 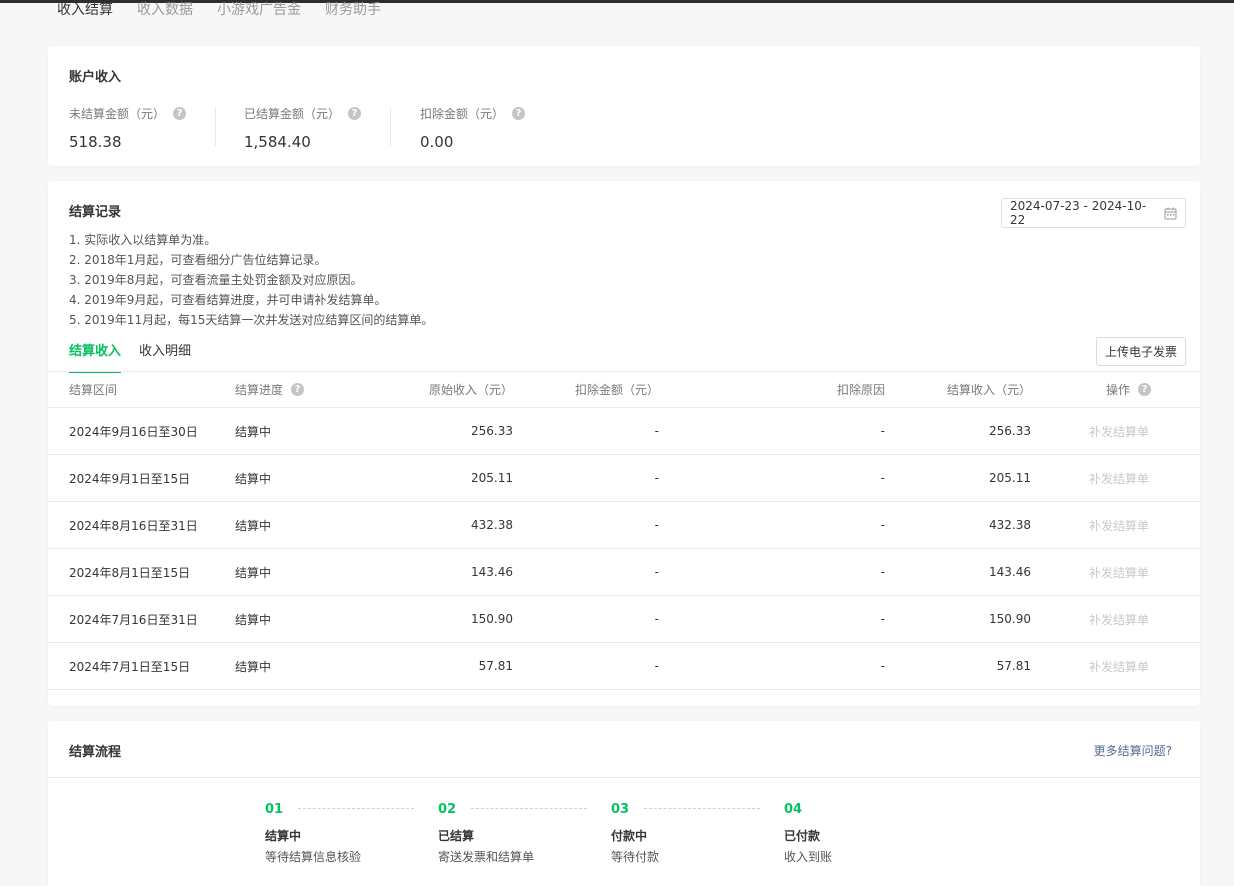 I want to click on step-desc: 寄送发票和结算单, so click(x=486, y=857).